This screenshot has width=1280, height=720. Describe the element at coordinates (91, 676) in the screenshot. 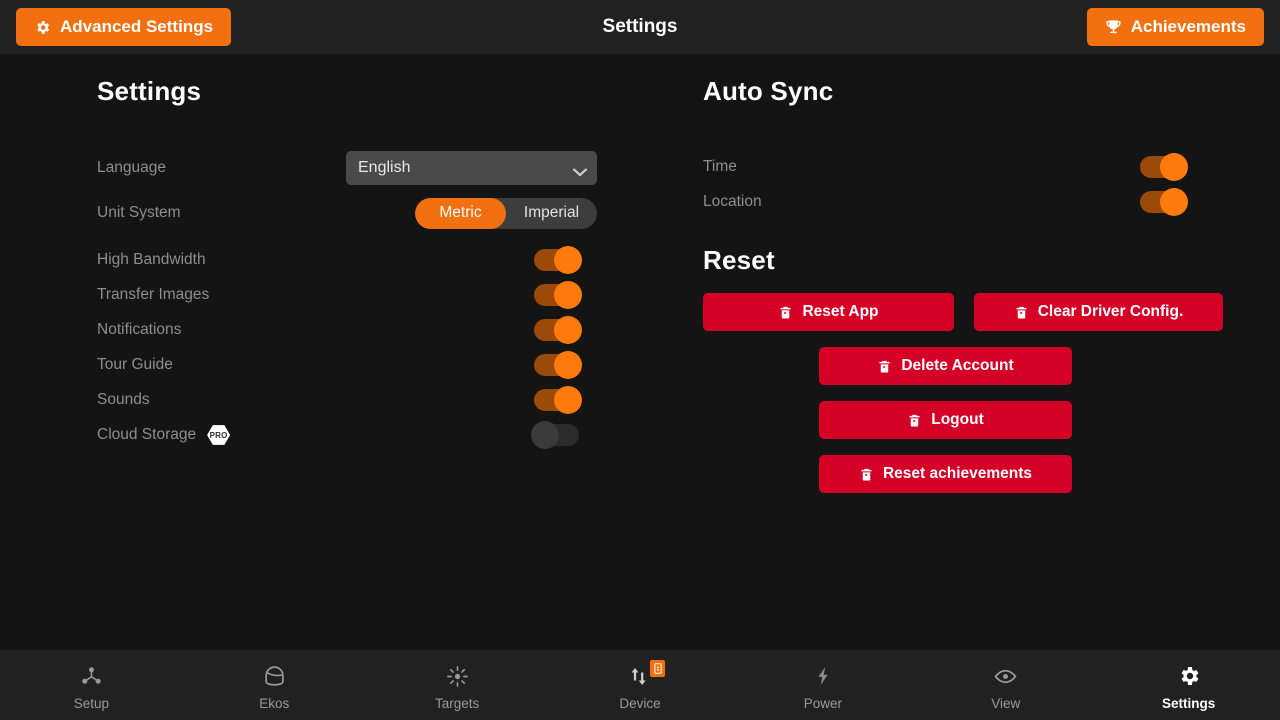

I see `hub-node-icon` at that location.